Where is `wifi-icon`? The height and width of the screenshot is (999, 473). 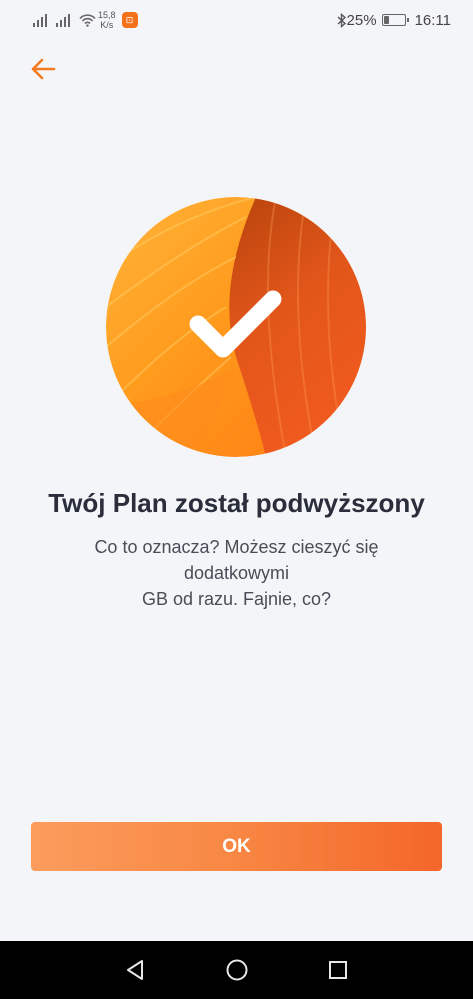 wifi-icon is located at coordinates (87, 20).